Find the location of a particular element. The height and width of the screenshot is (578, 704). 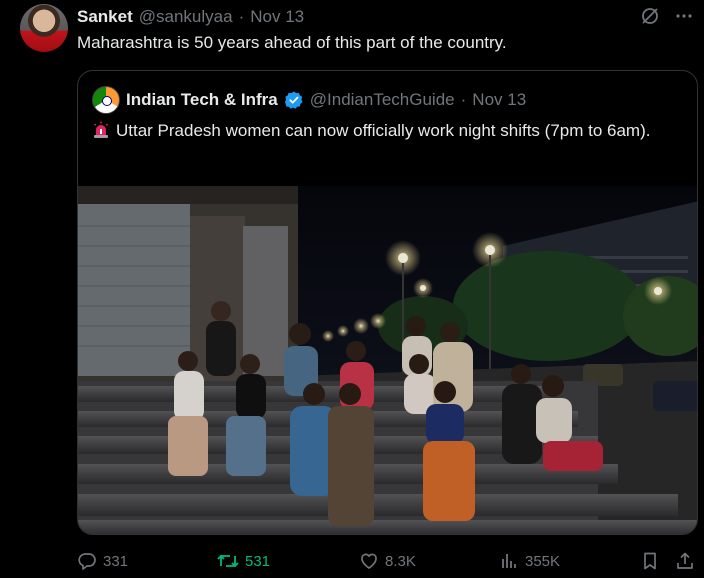

reply-count: 331 is located at coordinates (116, 561).